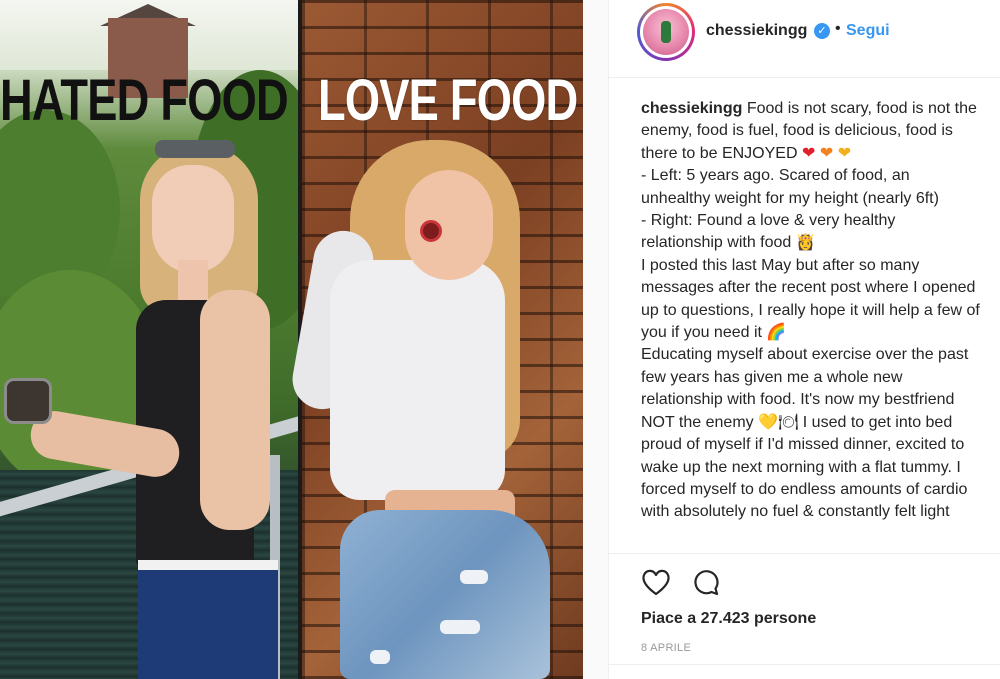  I want to click on avatar, so click(666, 32).